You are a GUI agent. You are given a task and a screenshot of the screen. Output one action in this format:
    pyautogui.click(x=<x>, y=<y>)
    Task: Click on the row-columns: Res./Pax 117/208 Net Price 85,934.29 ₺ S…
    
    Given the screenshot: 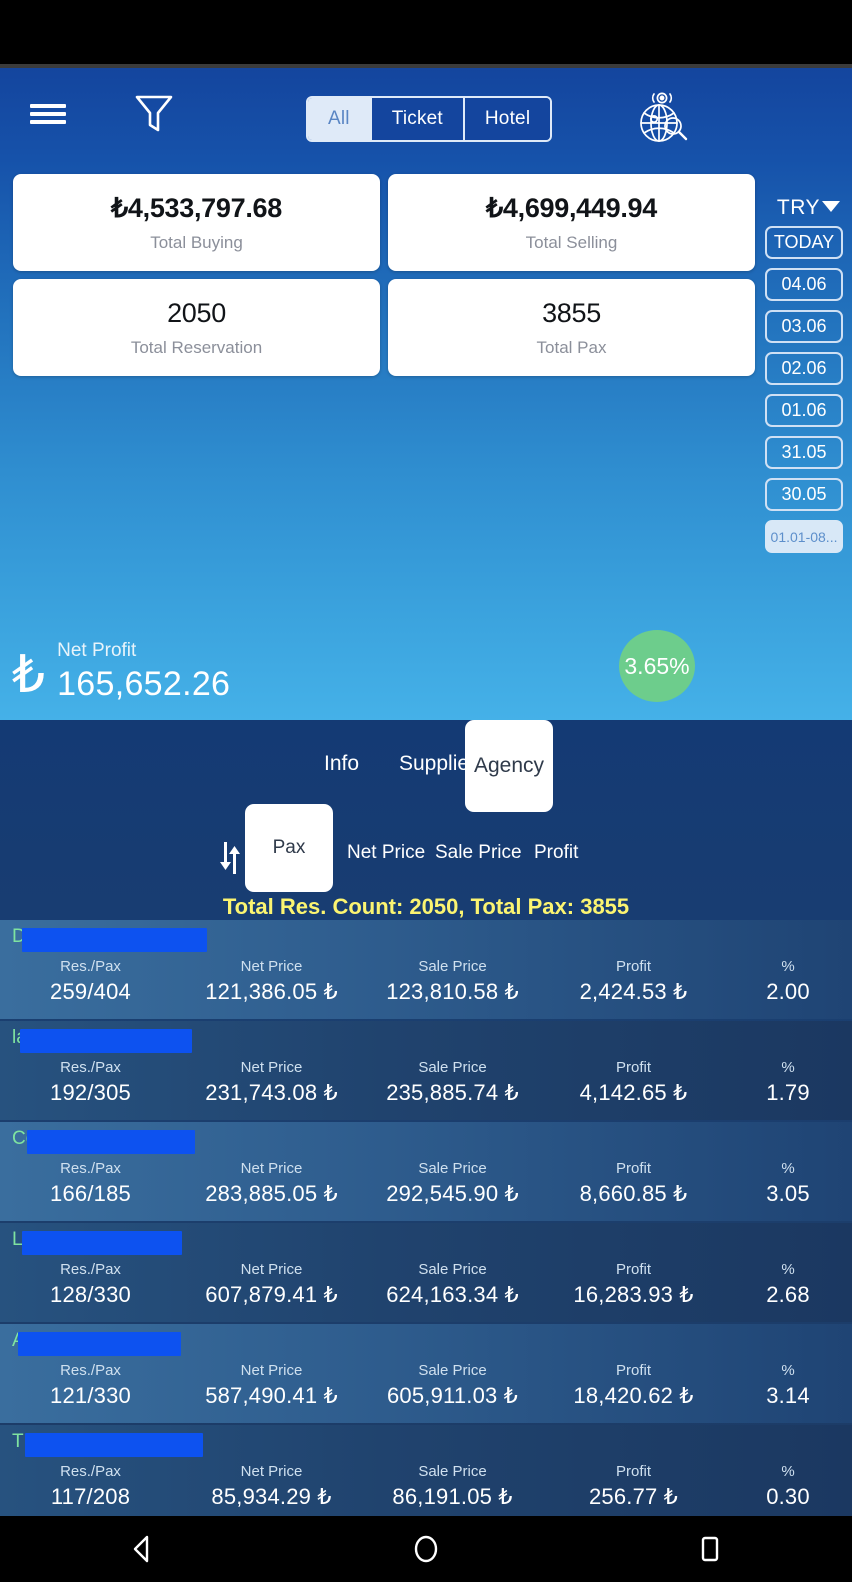 What is the action you would take?
    pyautogui.click(x=426, y=1484)
    